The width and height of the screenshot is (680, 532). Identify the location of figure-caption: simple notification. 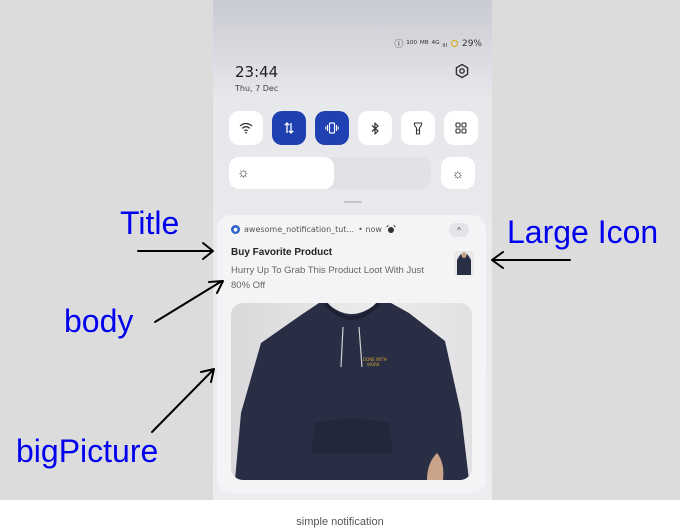
(340, 522).